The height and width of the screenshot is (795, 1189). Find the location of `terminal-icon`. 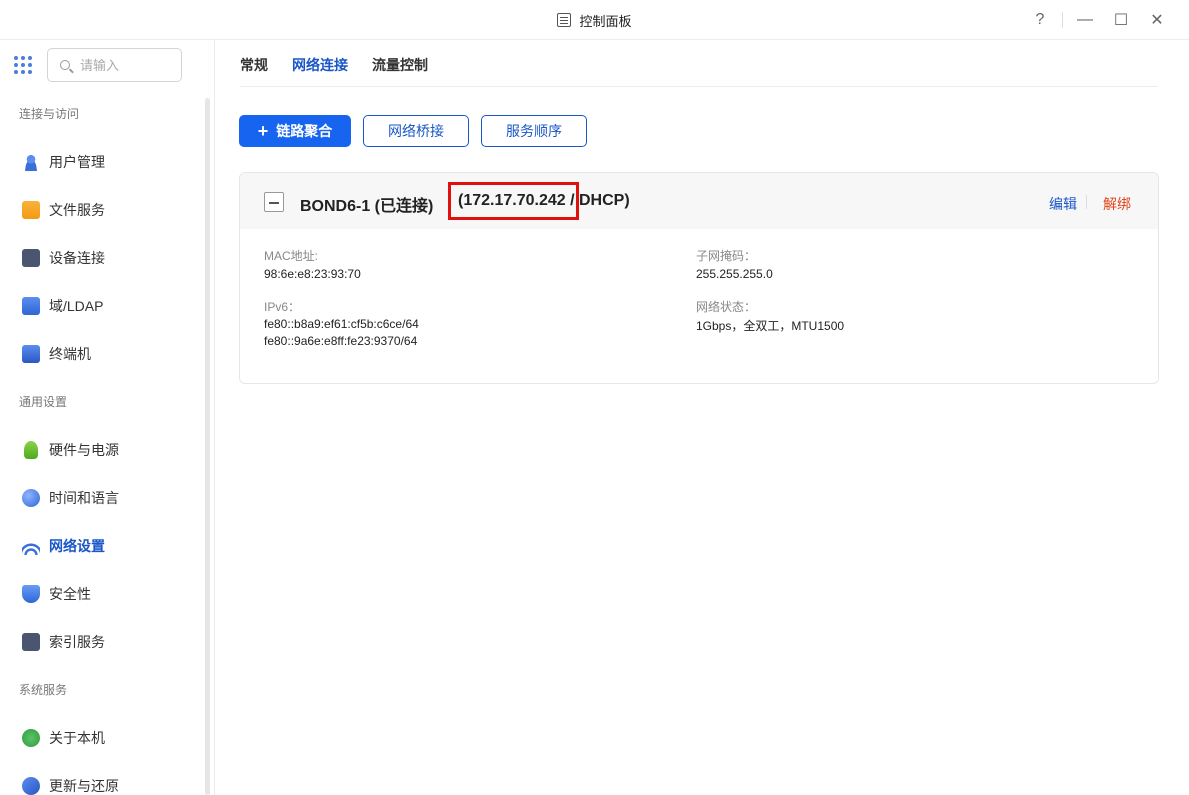

terminal-icon is located at coordinates (31, 354).